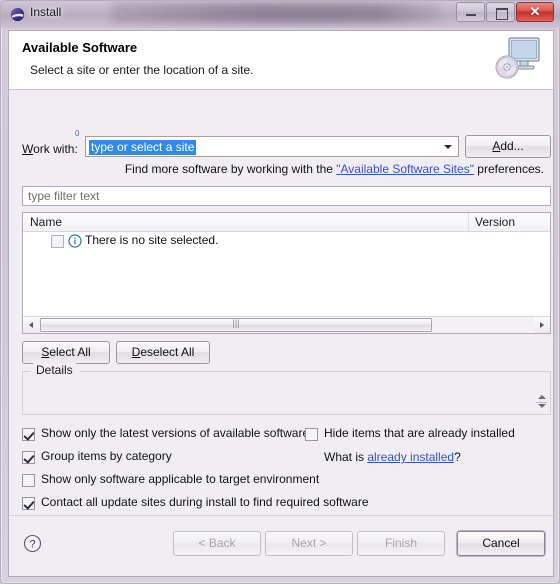 The height and width of the screenshot is (584, 560). I want to click on checkbox-label: Hide items that are already installed, so click(419, 433).